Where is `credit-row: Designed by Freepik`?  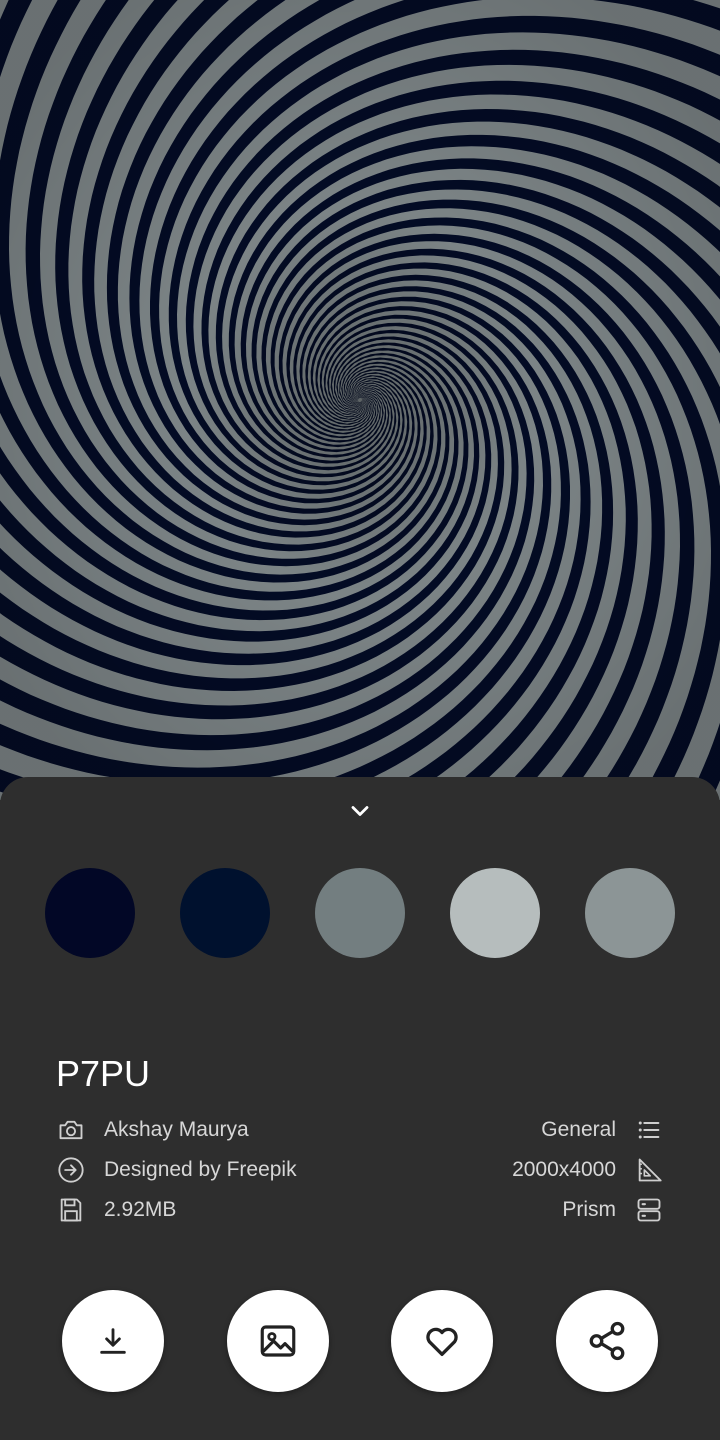
credit-row: Designed by Freepik is located at coordinates (176, 1170).